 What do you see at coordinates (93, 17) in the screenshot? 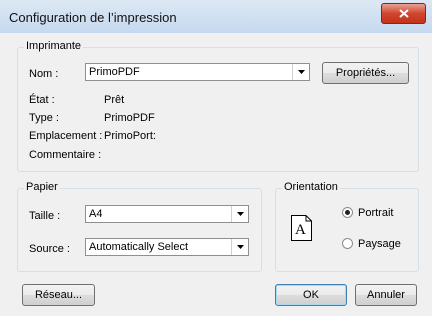
I see `window-title: Configuration de l’impression` at bounding box center [93, 17].